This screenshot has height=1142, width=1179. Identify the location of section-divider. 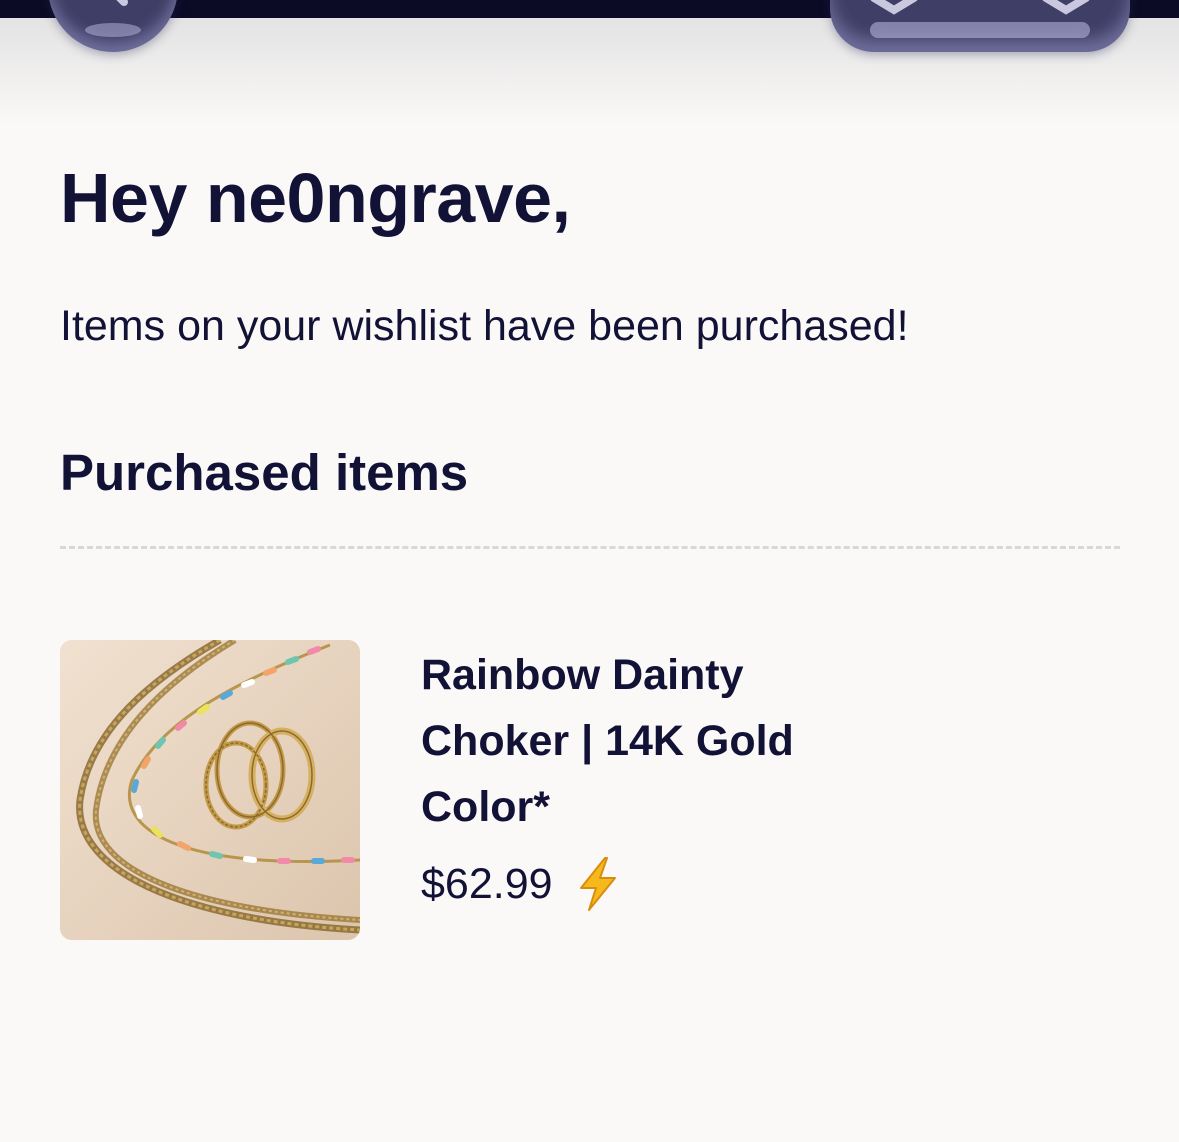
(590, 547).